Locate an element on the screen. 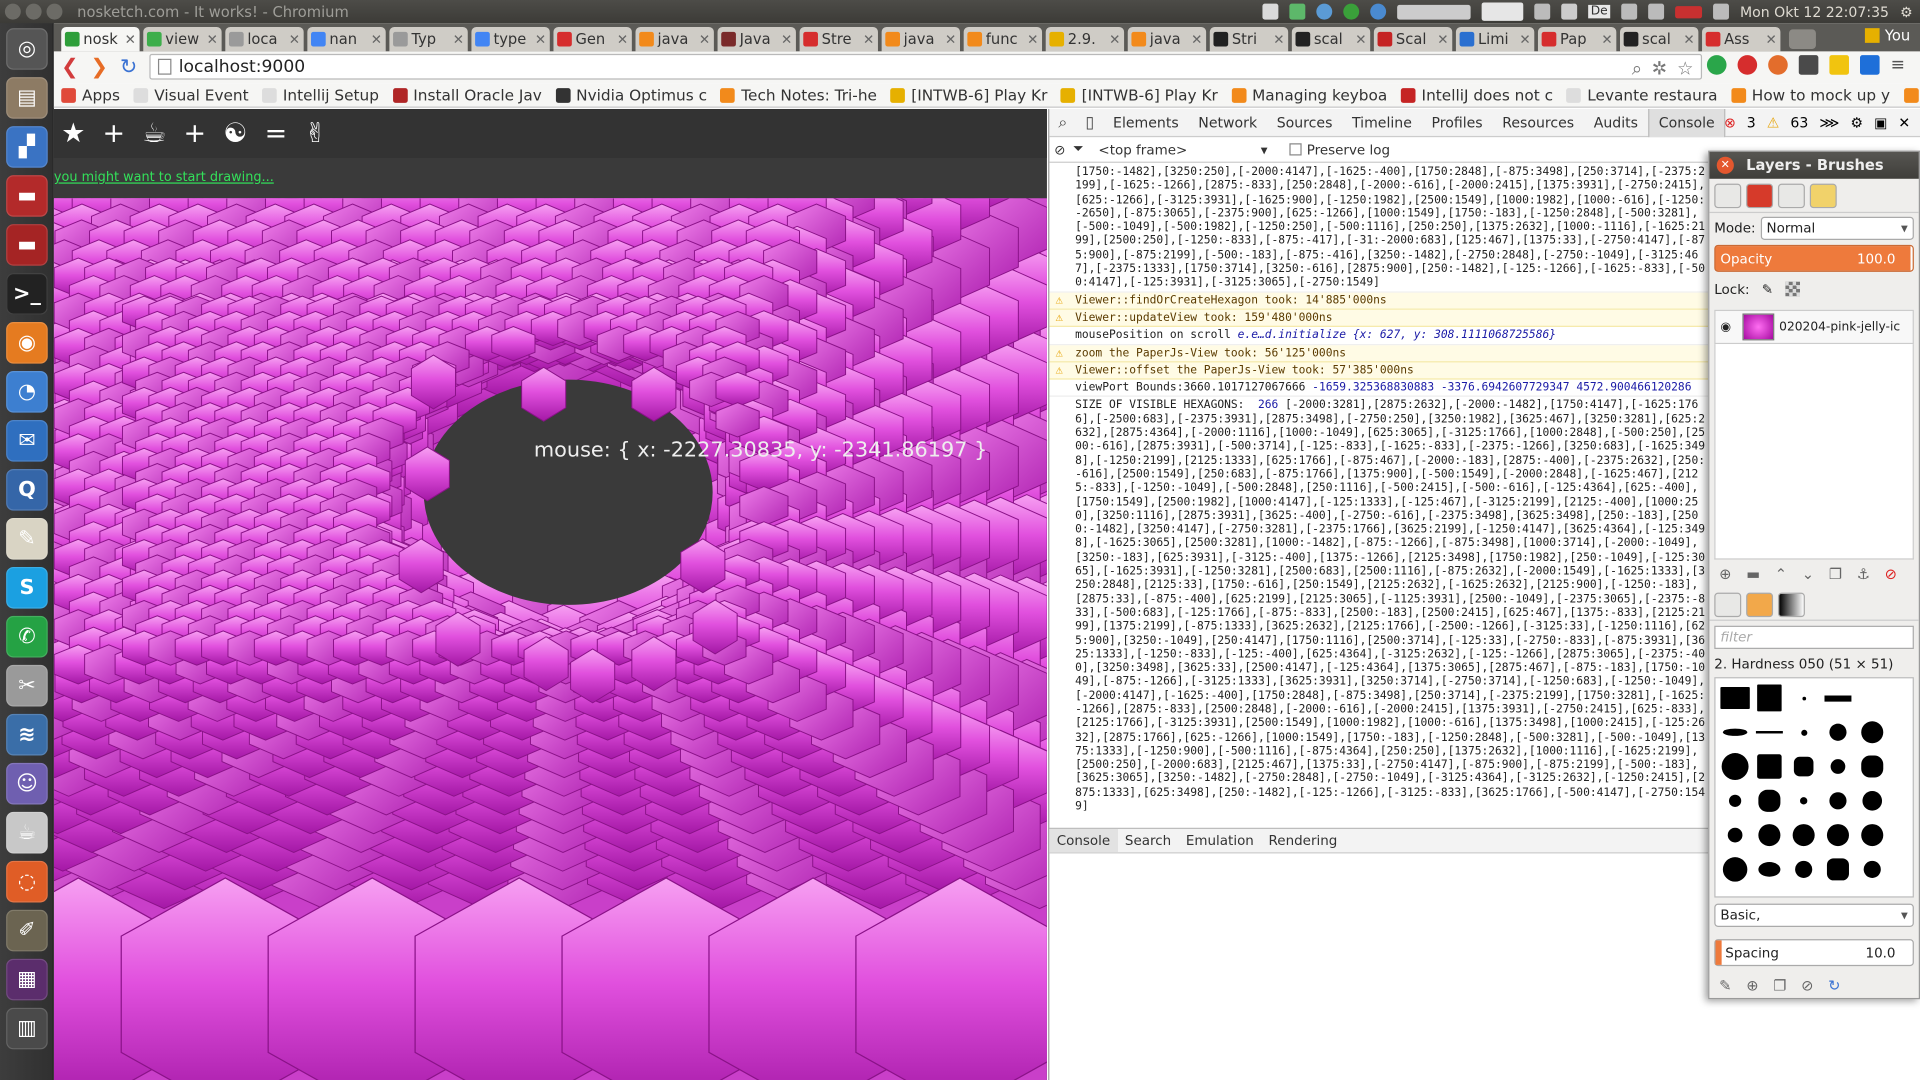 Image resolution: width=1920 pixels, height=1080 pixels. quassel-icon: Q is located at coordinates (27, 489).